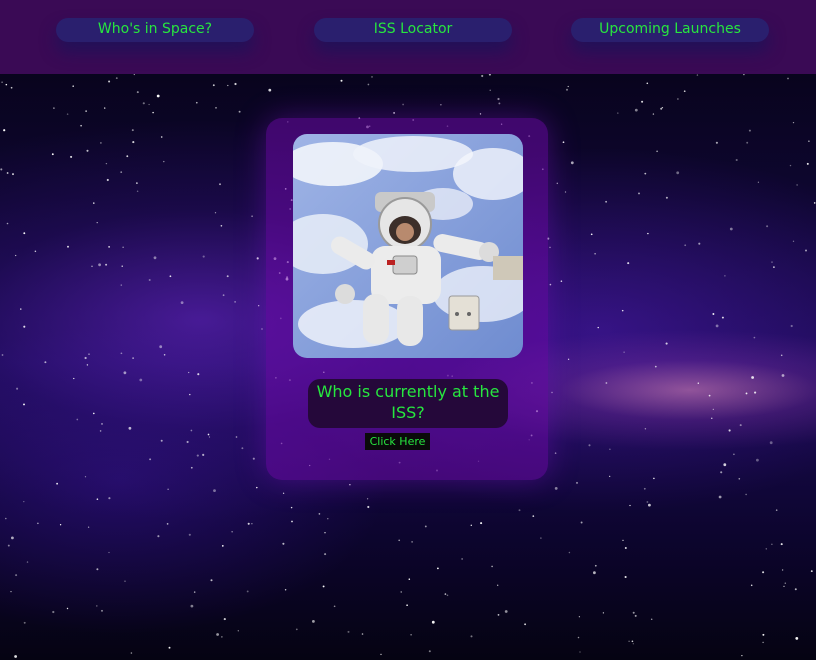 Image resolution: width=816 pixels, height=660 pixels. I want to click on nav-upcoming-launches-button: Upcoming Launches, so click(670, 30).